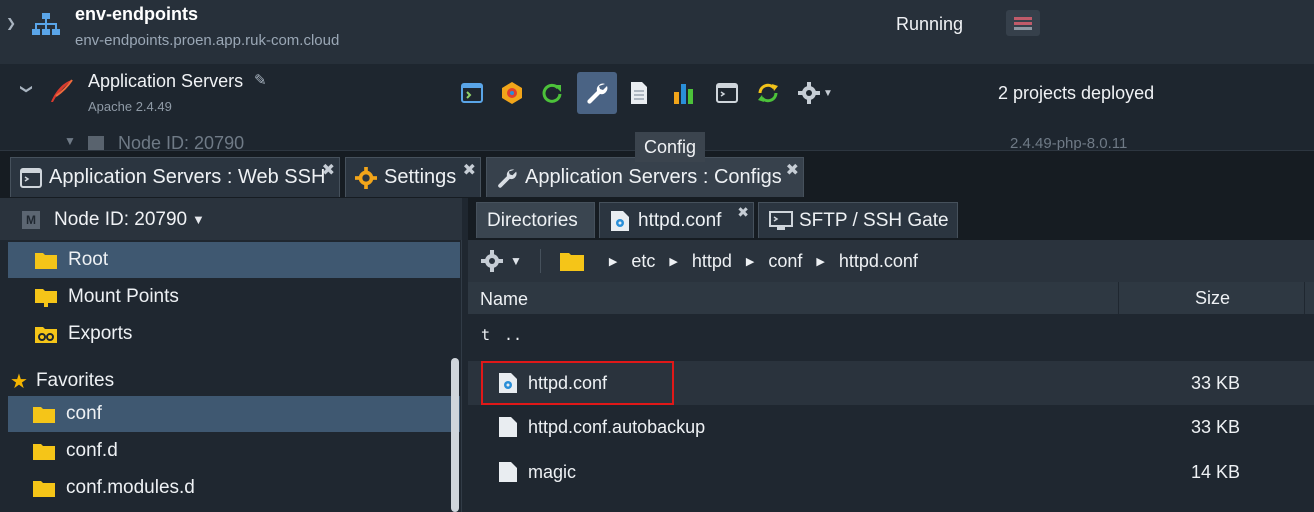  What do you see at coordinates (504, 299) in the screenshot?
I see `column-header-name: Name` at bounding box center [504, 299].